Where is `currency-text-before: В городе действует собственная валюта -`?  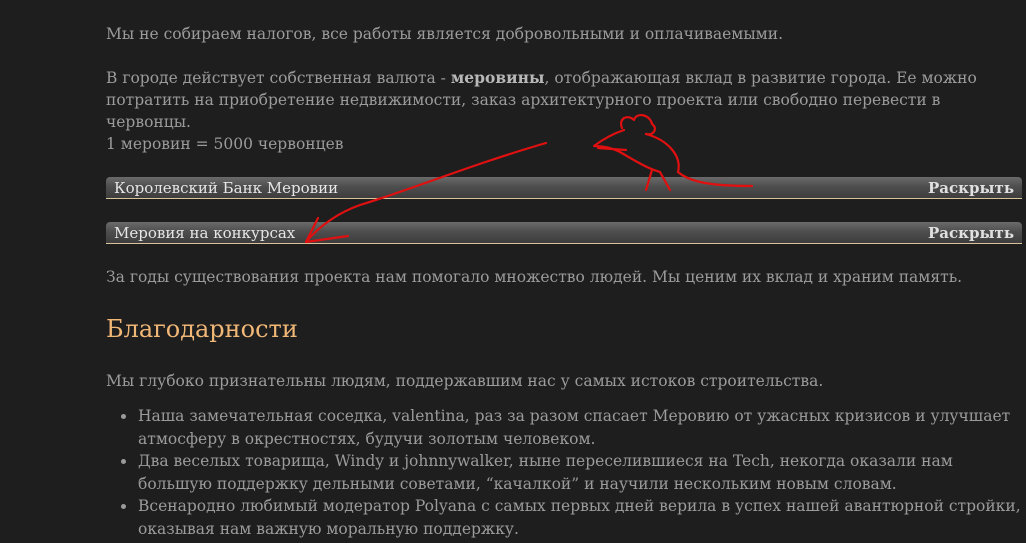
currency-text-before: В городе действует собственная валюта - is located at coordinates (278, 78).